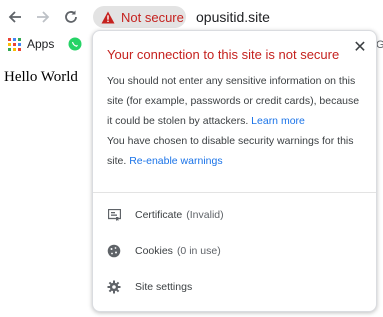 Image resolution: width=383 pixels, height=317 pixels. Describe the element at coordinates (108, 17) in the screenshot. I see `warning-icon` at that location.